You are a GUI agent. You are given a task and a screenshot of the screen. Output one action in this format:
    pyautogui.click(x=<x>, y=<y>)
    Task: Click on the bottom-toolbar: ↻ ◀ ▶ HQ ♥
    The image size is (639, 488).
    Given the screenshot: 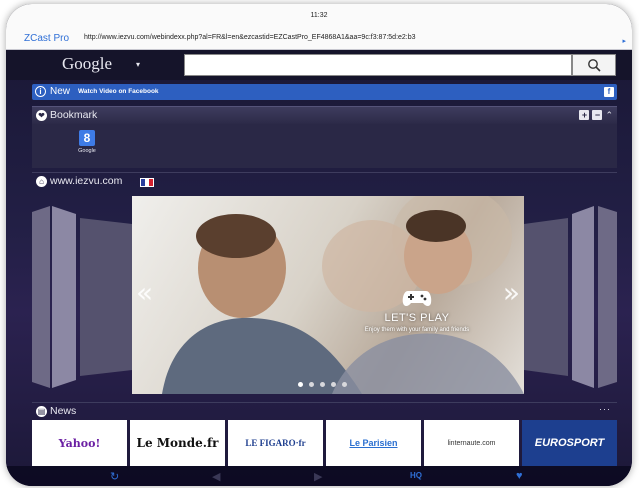 What is the action you would take?
    pyautogui.click(x=319, y=476)
    